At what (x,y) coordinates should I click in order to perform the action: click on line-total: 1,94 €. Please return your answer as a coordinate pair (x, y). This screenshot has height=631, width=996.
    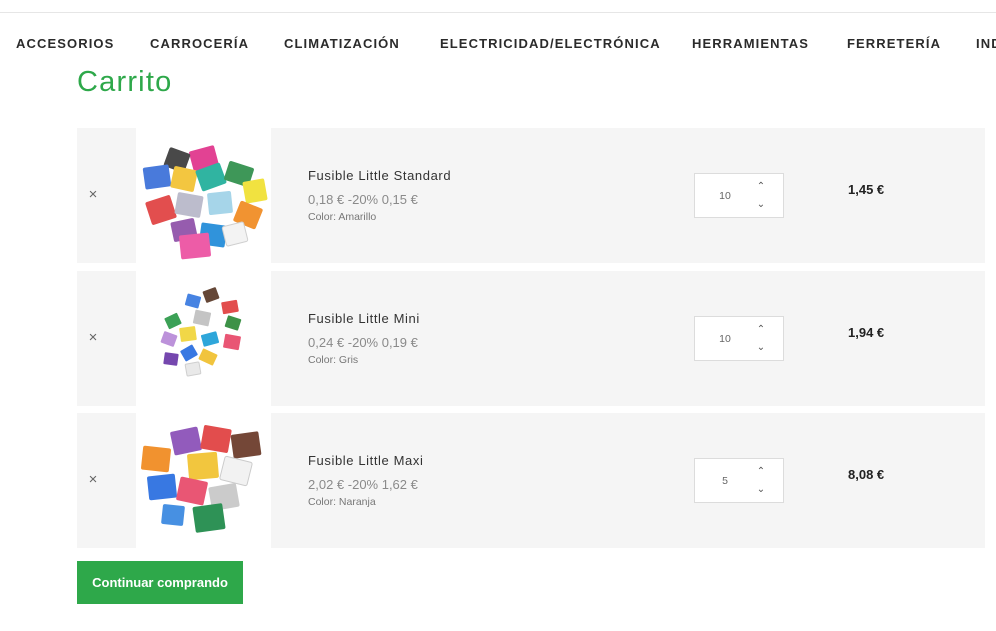
    Looking at the image, I should click on (866, 332).